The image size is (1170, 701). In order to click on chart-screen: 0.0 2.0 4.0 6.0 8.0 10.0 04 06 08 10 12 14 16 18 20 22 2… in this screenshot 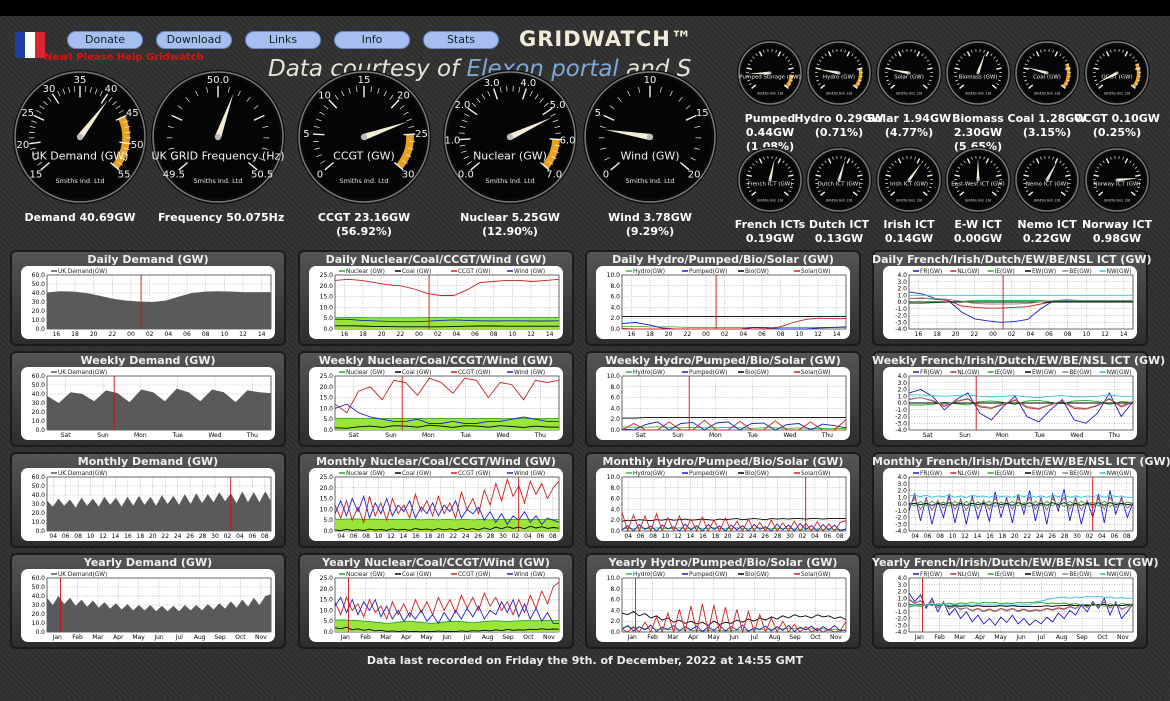, I will do `click(723, 504)`.